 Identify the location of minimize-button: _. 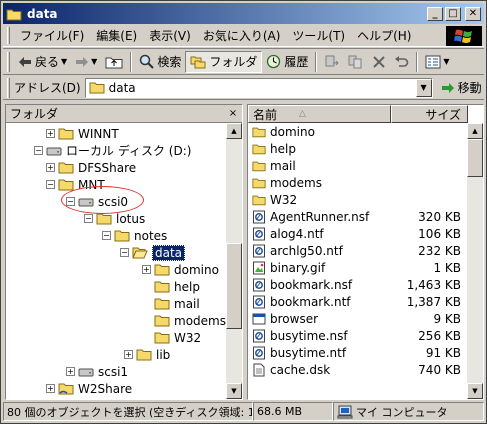
(435, 13).